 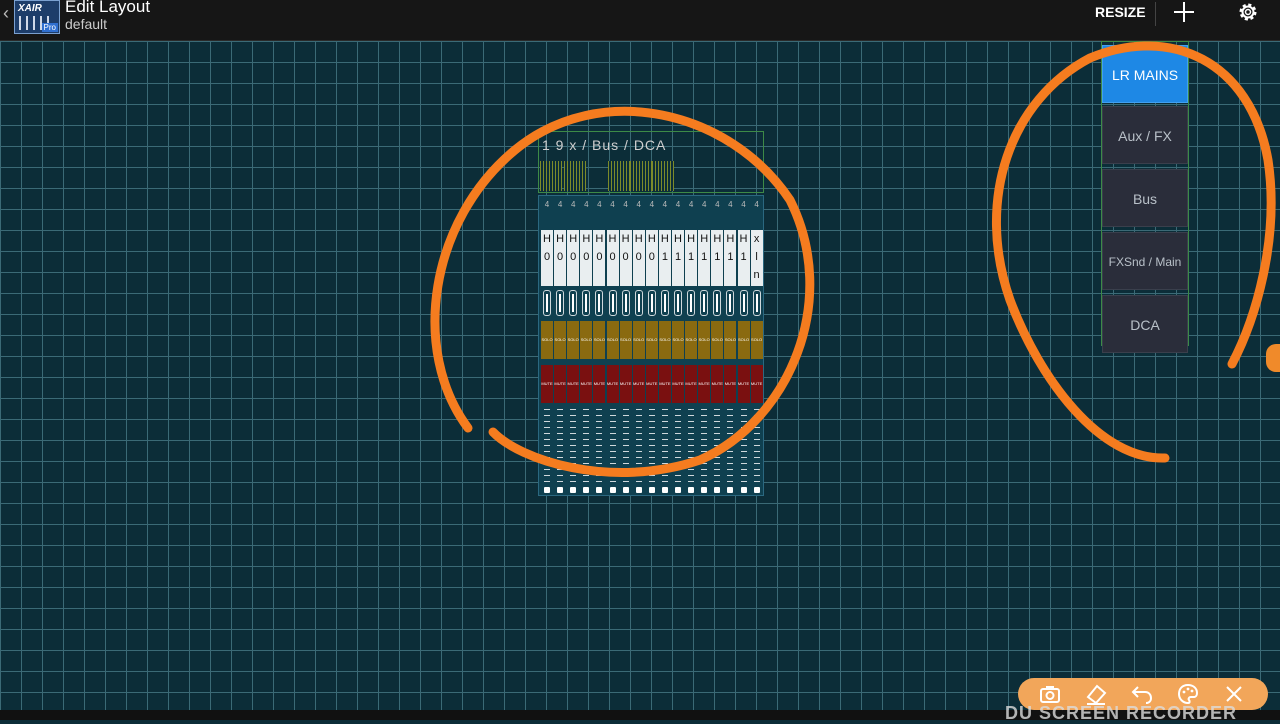 What do you see at coordinates (1120, 12) in the screenshot?
I see `resize-button: RESIZE` at bounding box center [1120, 12].